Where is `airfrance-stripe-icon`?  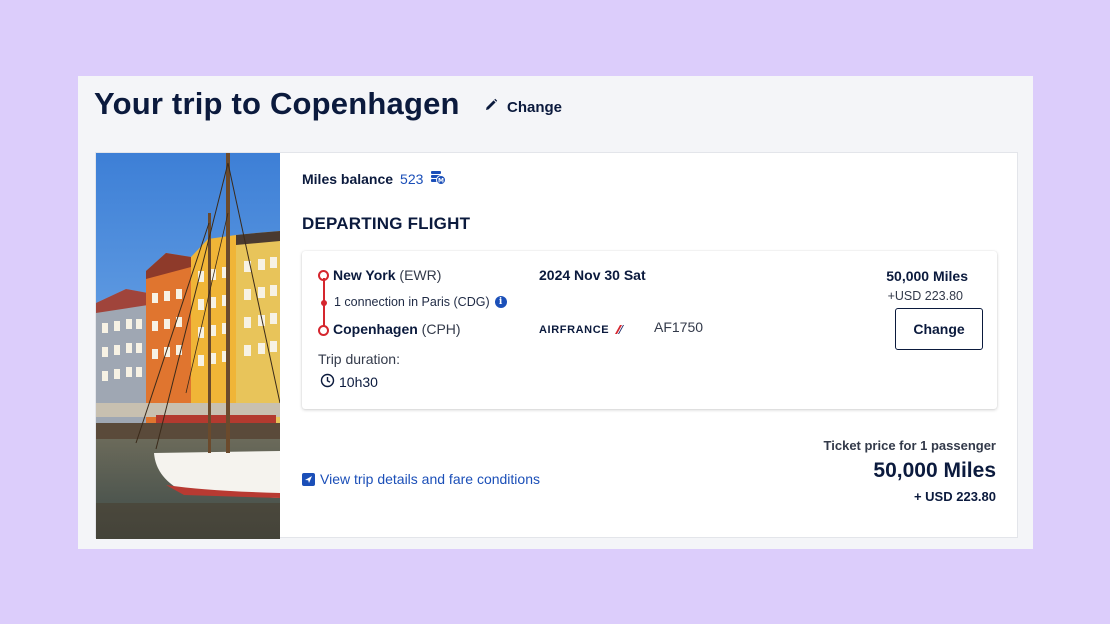
airfrance-stripe-icon is located at coordinates (618, 330).